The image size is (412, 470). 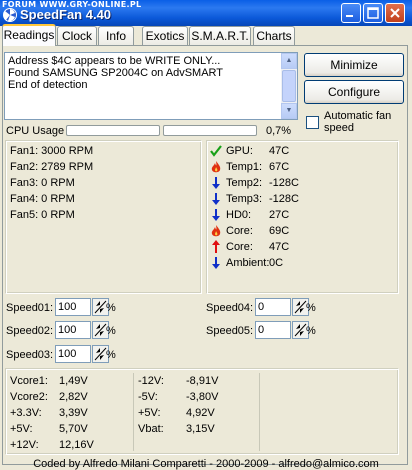 What do you see at coordinates (244, 183) in the screenshot?
I see `temperature-name: Temp2:` at bounding box center [244, 183].